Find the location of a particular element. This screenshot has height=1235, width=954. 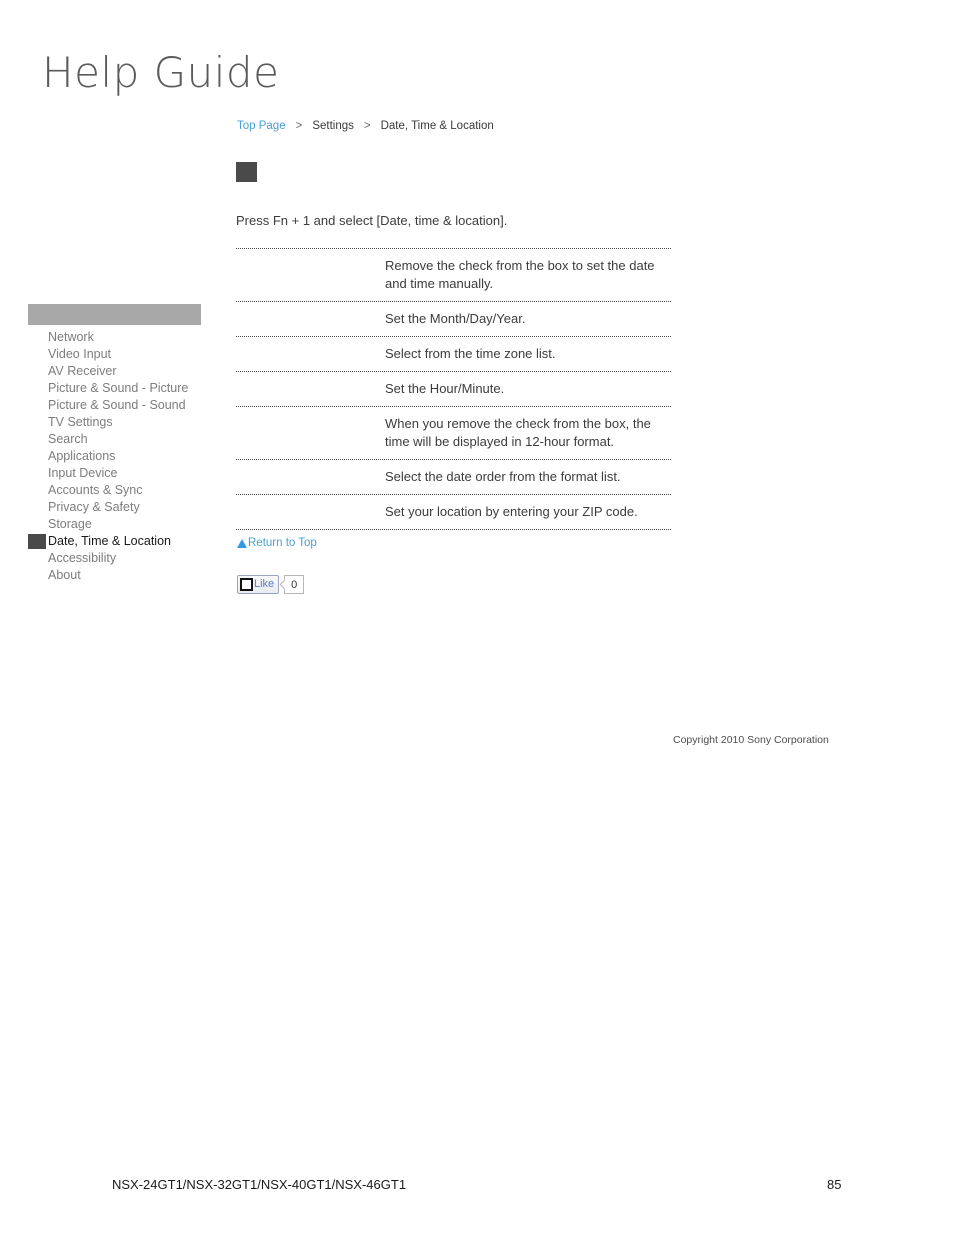

table-row: Set the Hour/Minute. is located at coordinates (453, 388).